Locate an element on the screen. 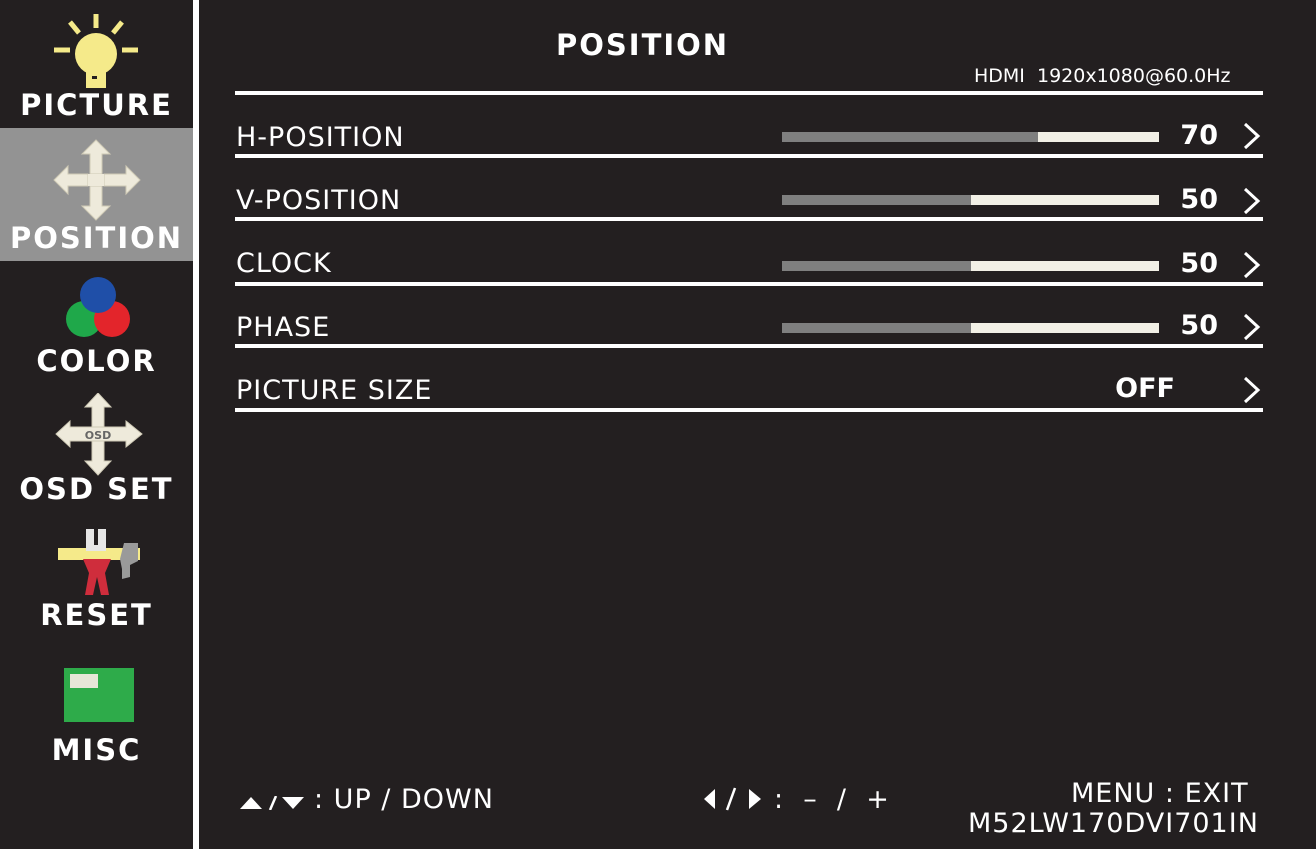 This screenshot has width=1316, height=849. h-position-slider is located at coordinates (970, 137).